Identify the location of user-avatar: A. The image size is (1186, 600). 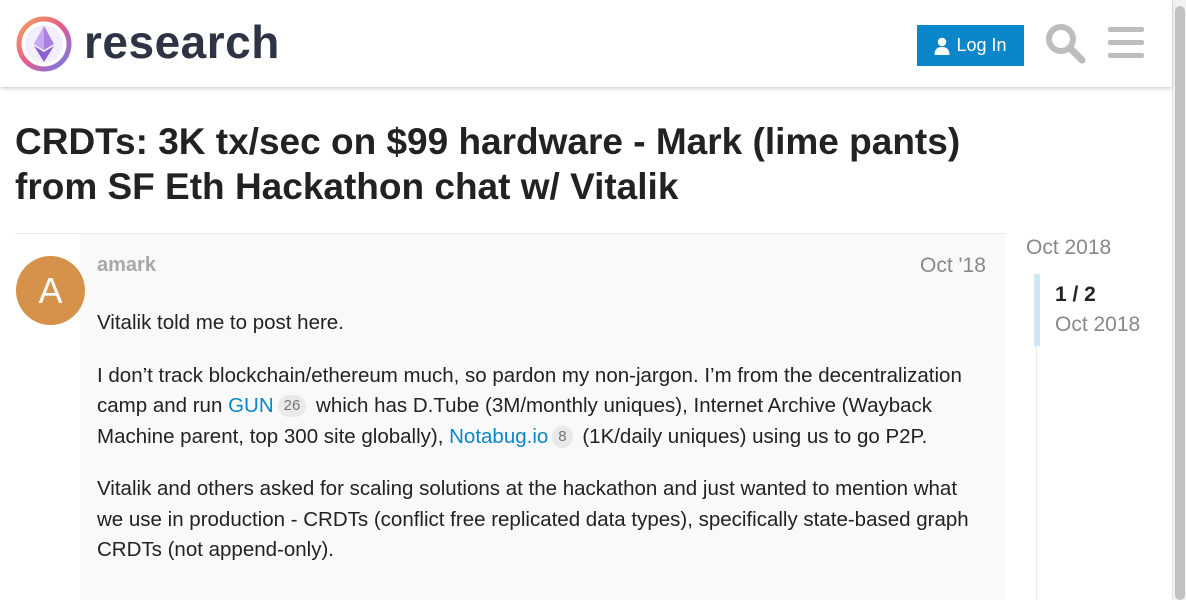
(50, 290).